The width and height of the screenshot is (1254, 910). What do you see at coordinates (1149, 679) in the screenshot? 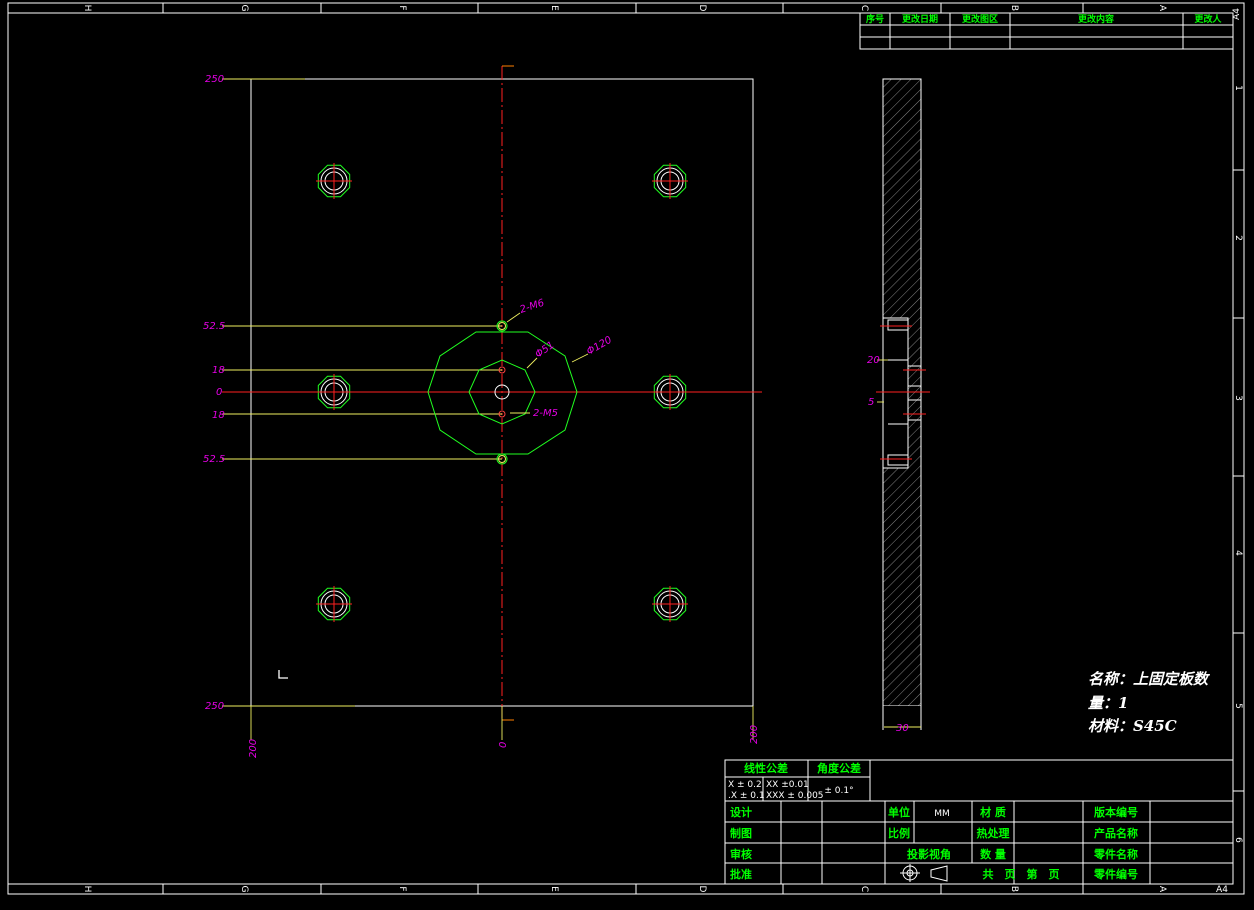
I see `part-name: 名称：上固定板数` at bounding box center [1149, 679].